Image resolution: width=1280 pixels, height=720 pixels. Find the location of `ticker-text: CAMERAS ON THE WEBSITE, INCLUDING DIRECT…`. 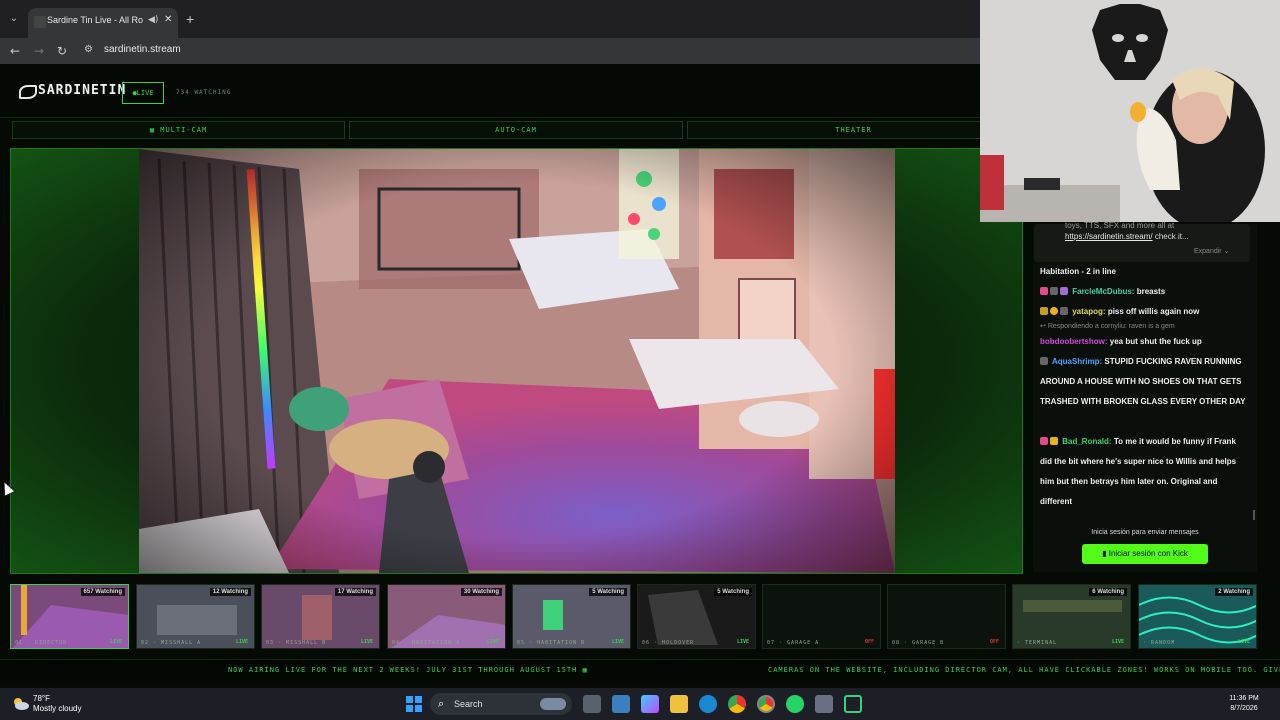

ticker-text: CAMERAS ON THE WEBSITE, INCLUDING DIRECT… is located at coordinates (1024, 670).